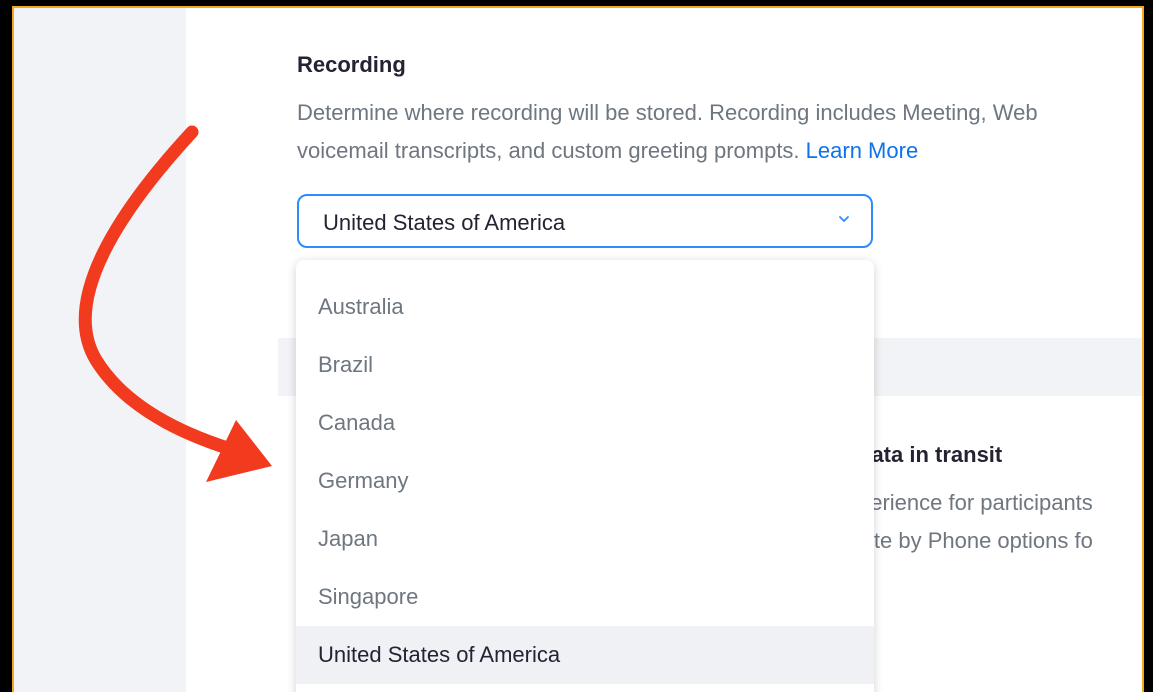 This screenshot has width=1153, height=692. I want to click on region-option-canada: Canada, so click(585, 423).